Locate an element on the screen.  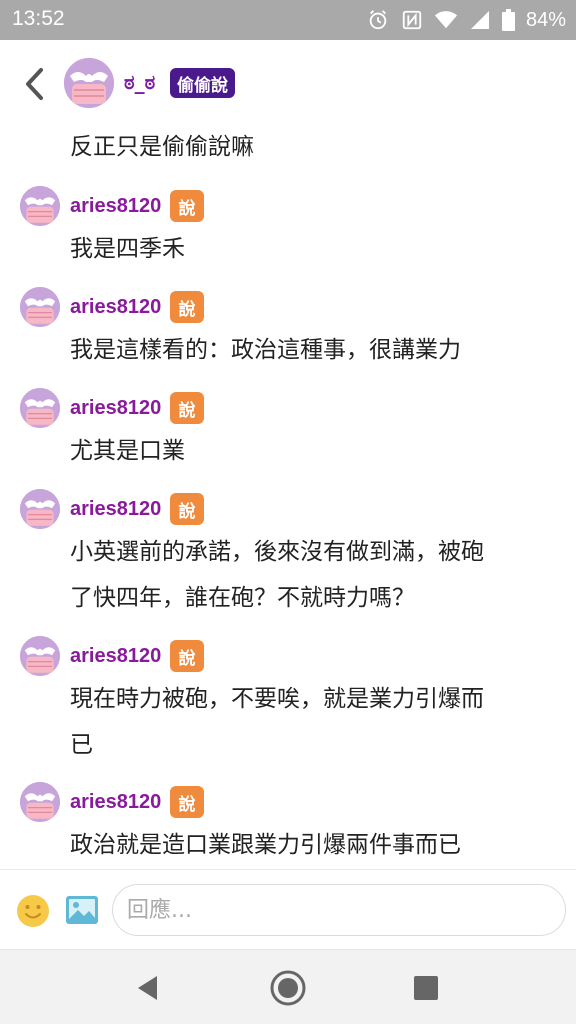
reply-input is located at coordinates (339, 910).